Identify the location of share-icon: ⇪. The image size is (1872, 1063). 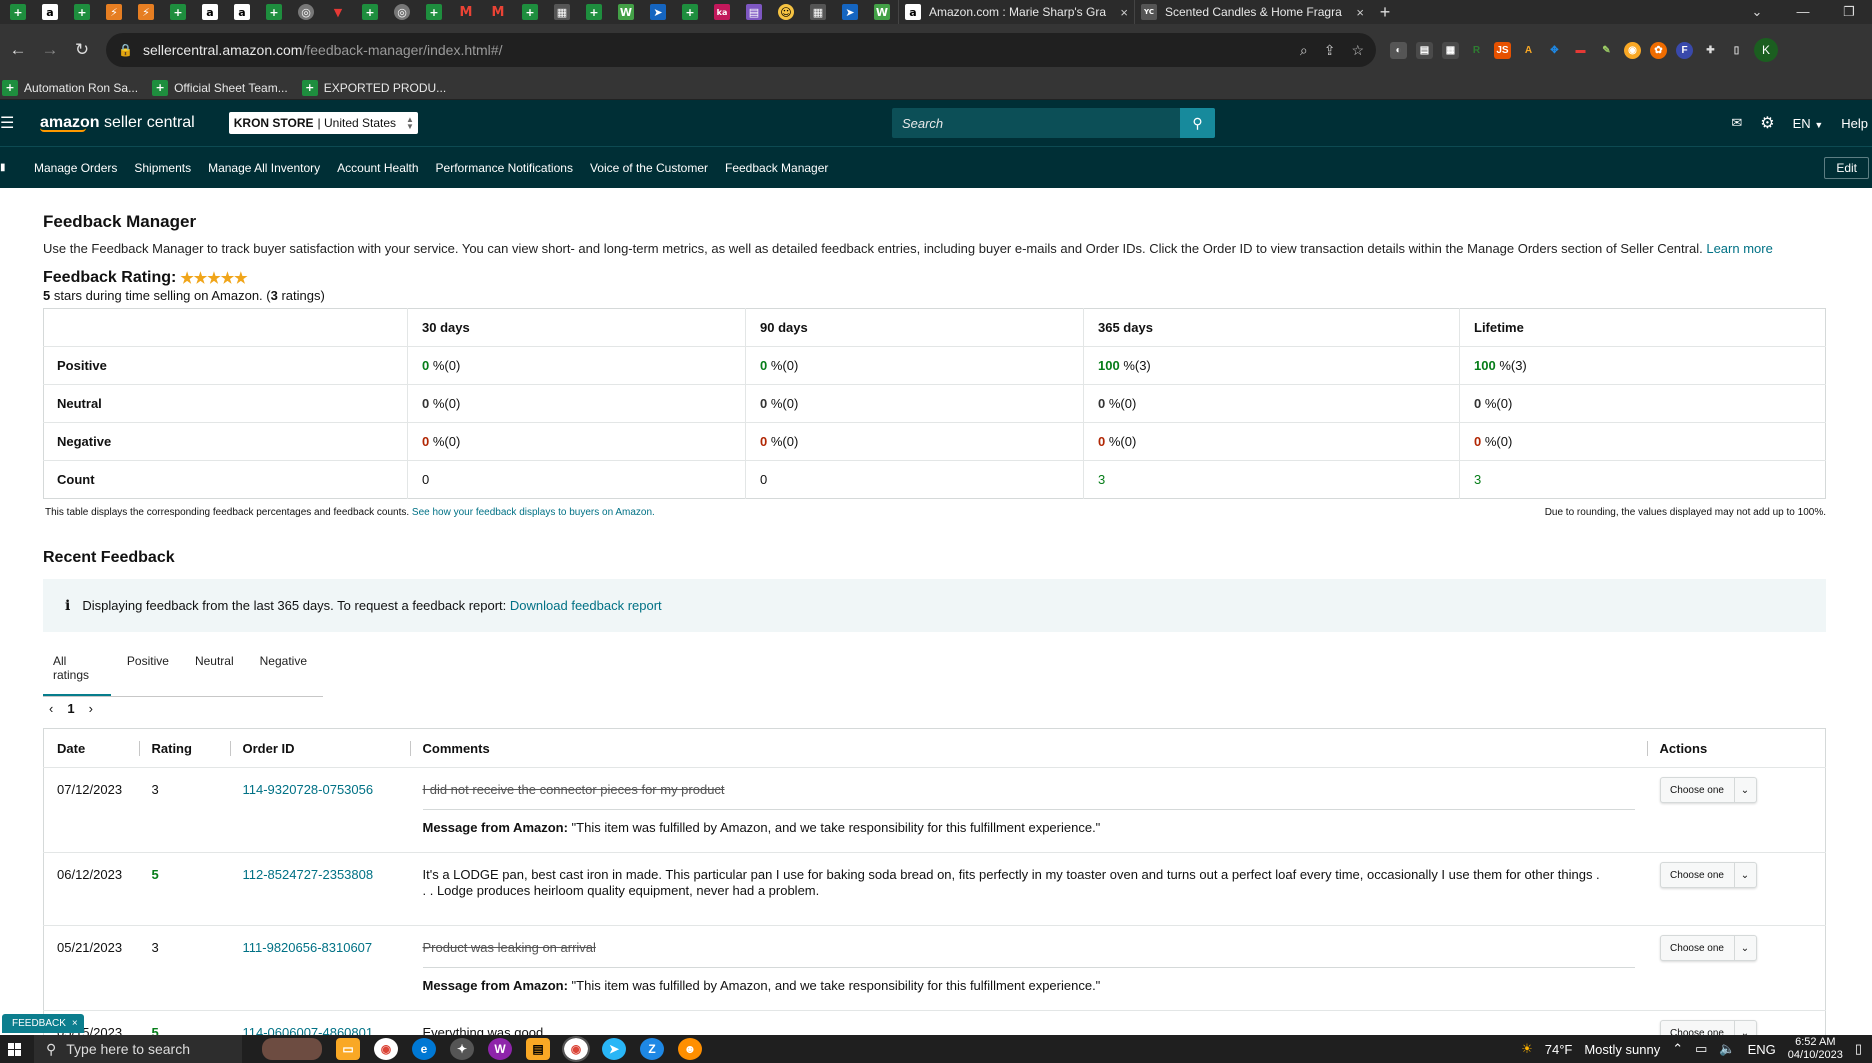
(1330, 50).